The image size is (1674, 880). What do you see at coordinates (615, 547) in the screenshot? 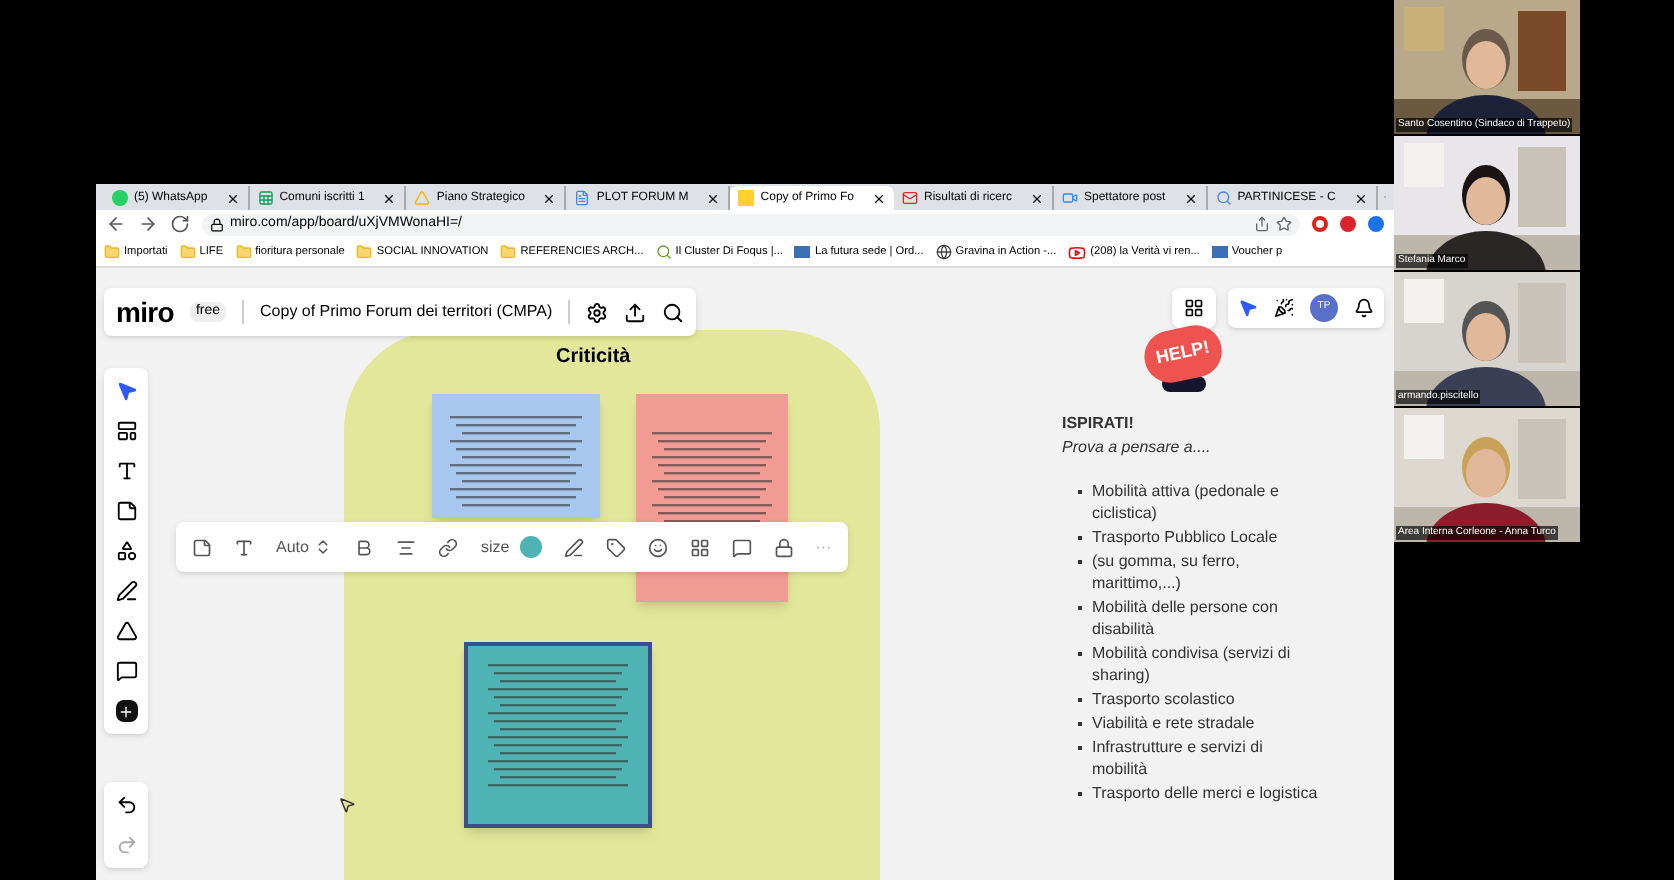
I see `tag-icon` at bounding box center [615, 547].